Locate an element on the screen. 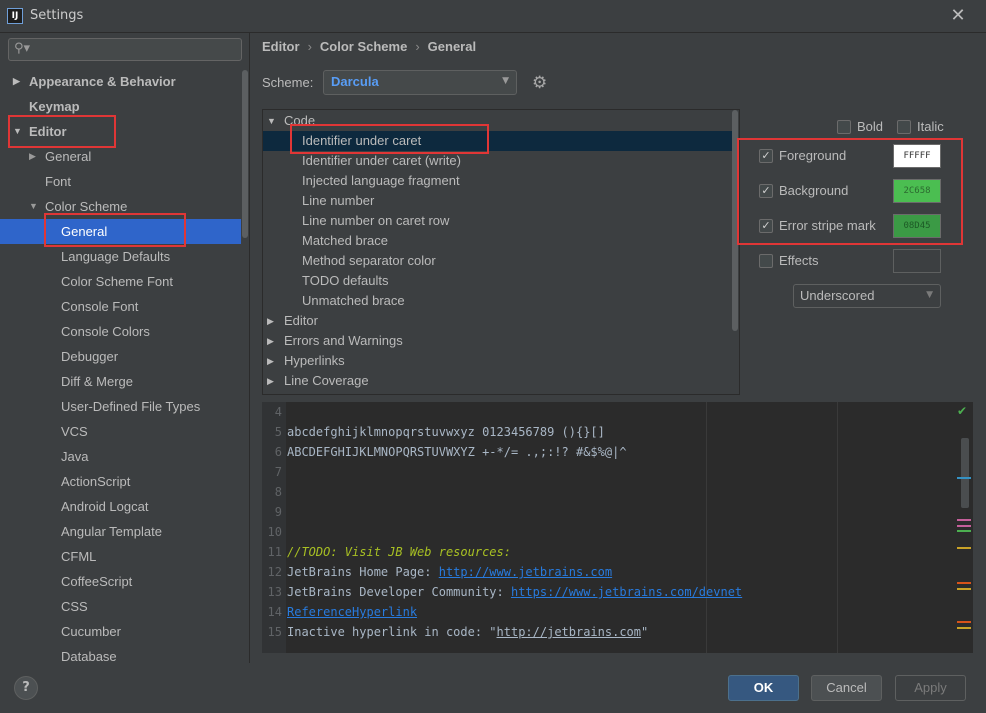 The image size is (986, 713). attribute-item: Unmatched brace is located at coordinates (498, 301).